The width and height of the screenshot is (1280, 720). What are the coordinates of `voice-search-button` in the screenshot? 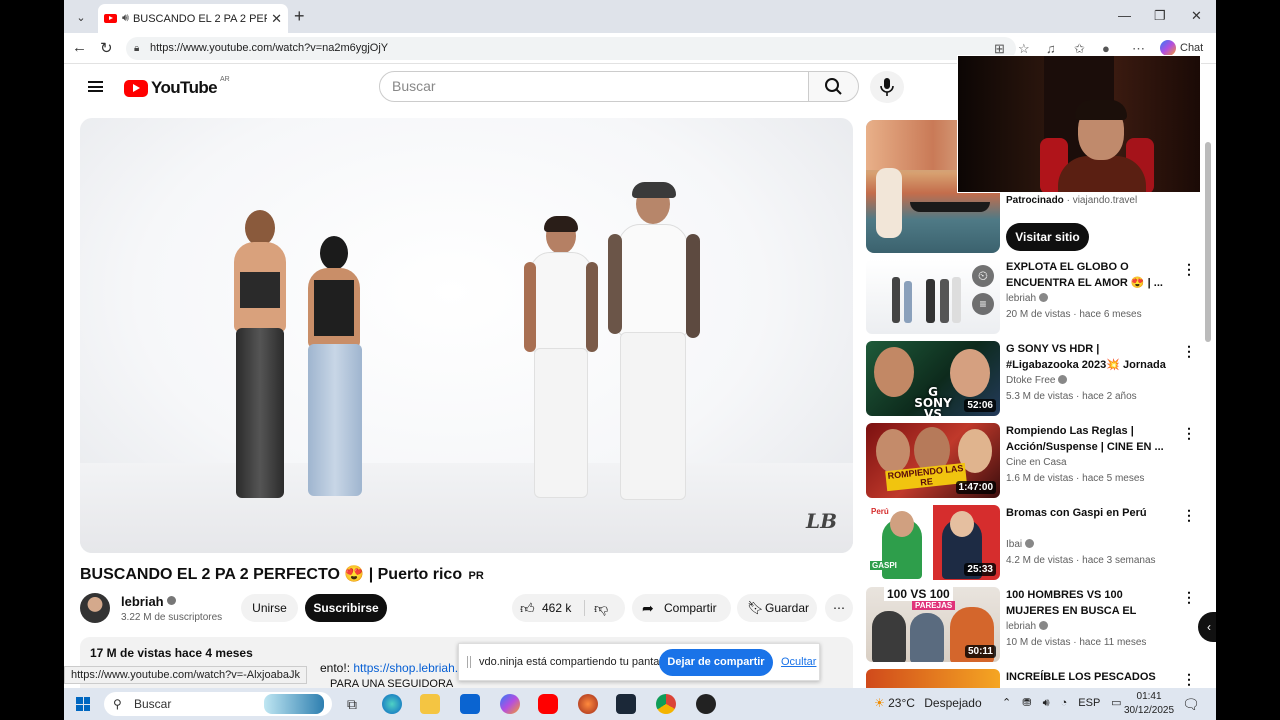 It's located at (887, 87).